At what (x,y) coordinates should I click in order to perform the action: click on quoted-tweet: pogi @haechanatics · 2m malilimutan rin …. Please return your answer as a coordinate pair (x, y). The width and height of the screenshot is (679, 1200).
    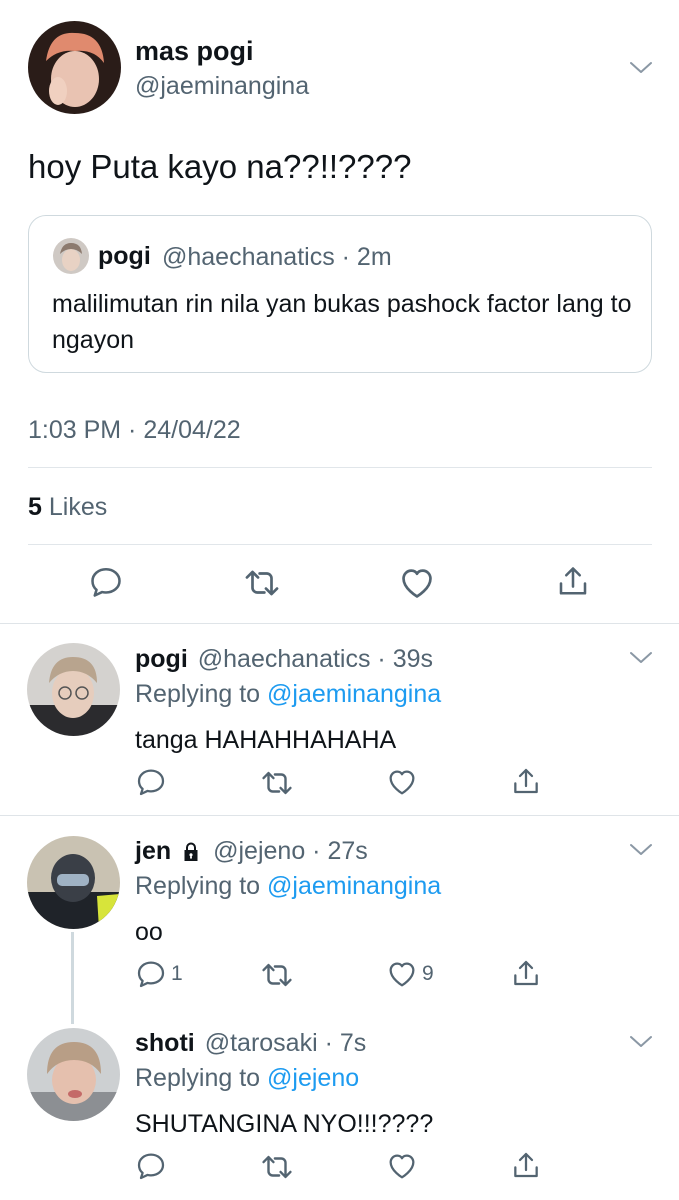
    Looking at the image, I should click on (340, 294).